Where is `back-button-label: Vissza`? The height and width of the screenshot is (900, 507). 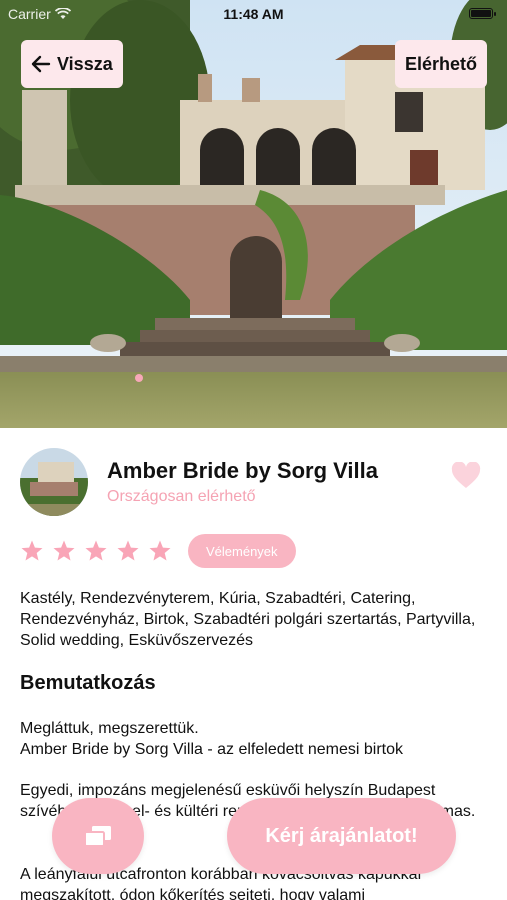 back-button-label: Vissza is located at coordinates (85, 63).